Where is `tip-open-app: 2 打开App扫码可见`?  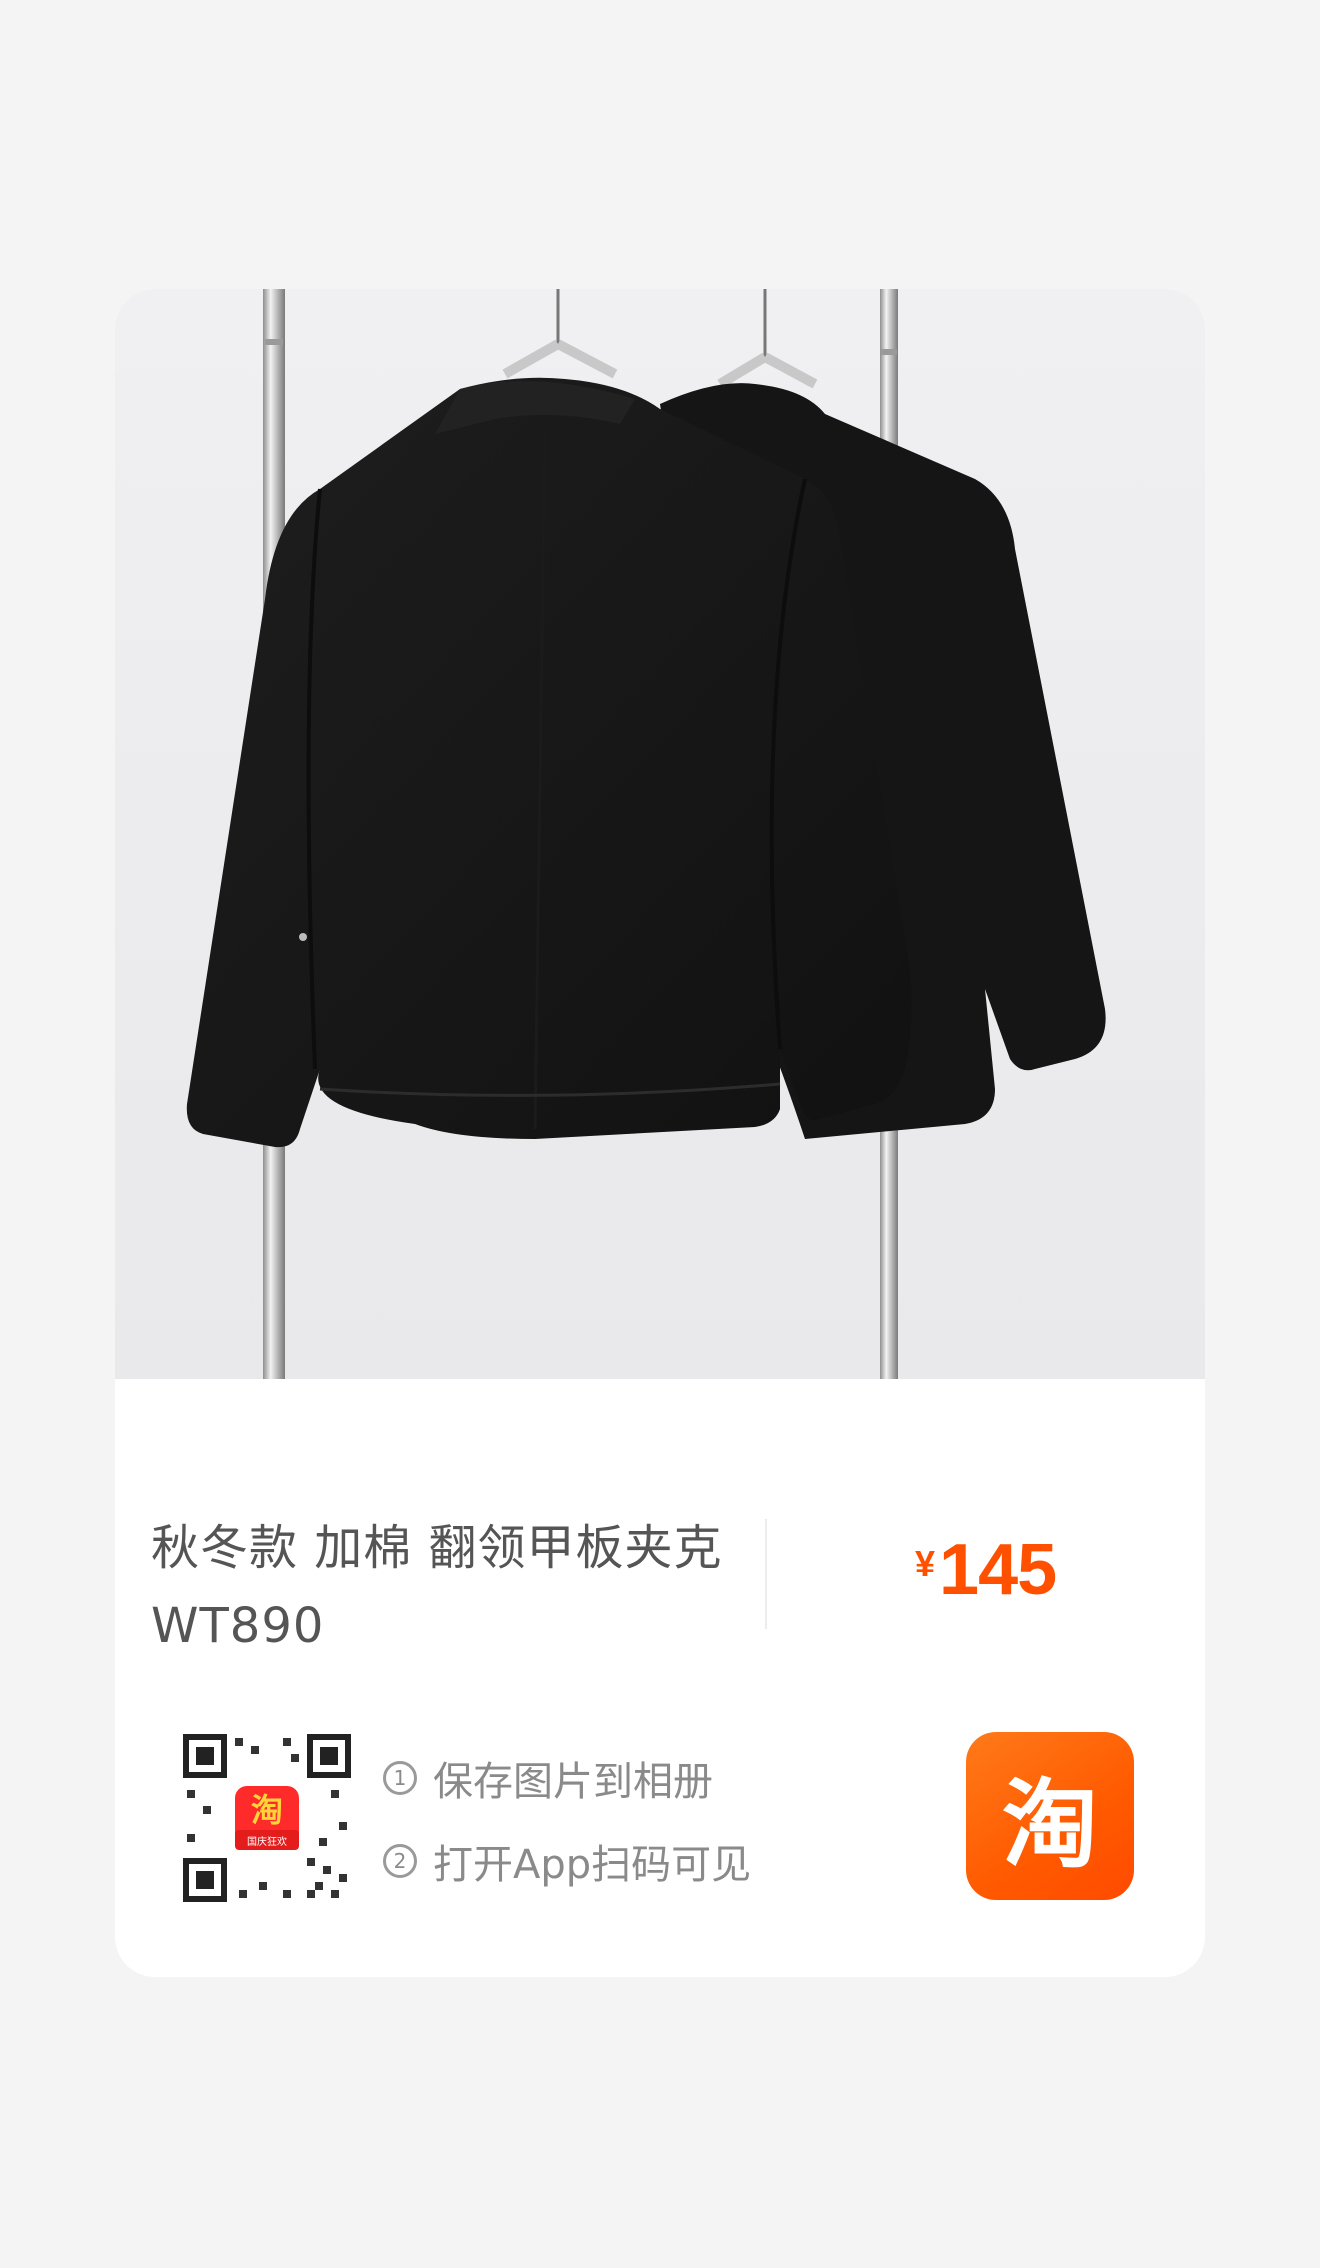
tip-open-app: 2 打开App扫码可见 is located at coordinates (567, 1861).